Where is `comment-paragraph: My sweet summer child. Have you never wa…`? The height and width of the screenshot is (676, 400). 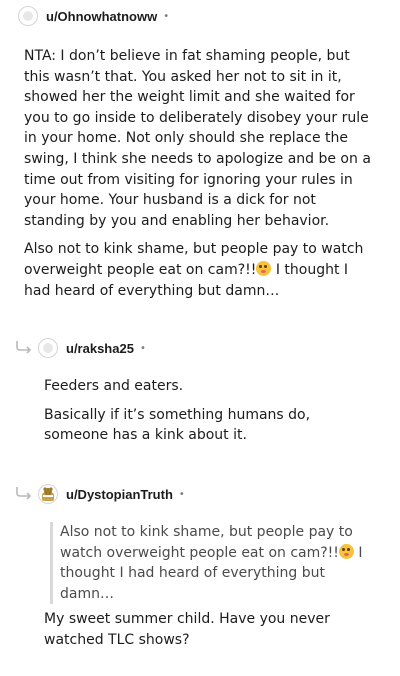 comment-paragraph: My sweet summer child. Have you never wa… is located at coordinates (187, 629).